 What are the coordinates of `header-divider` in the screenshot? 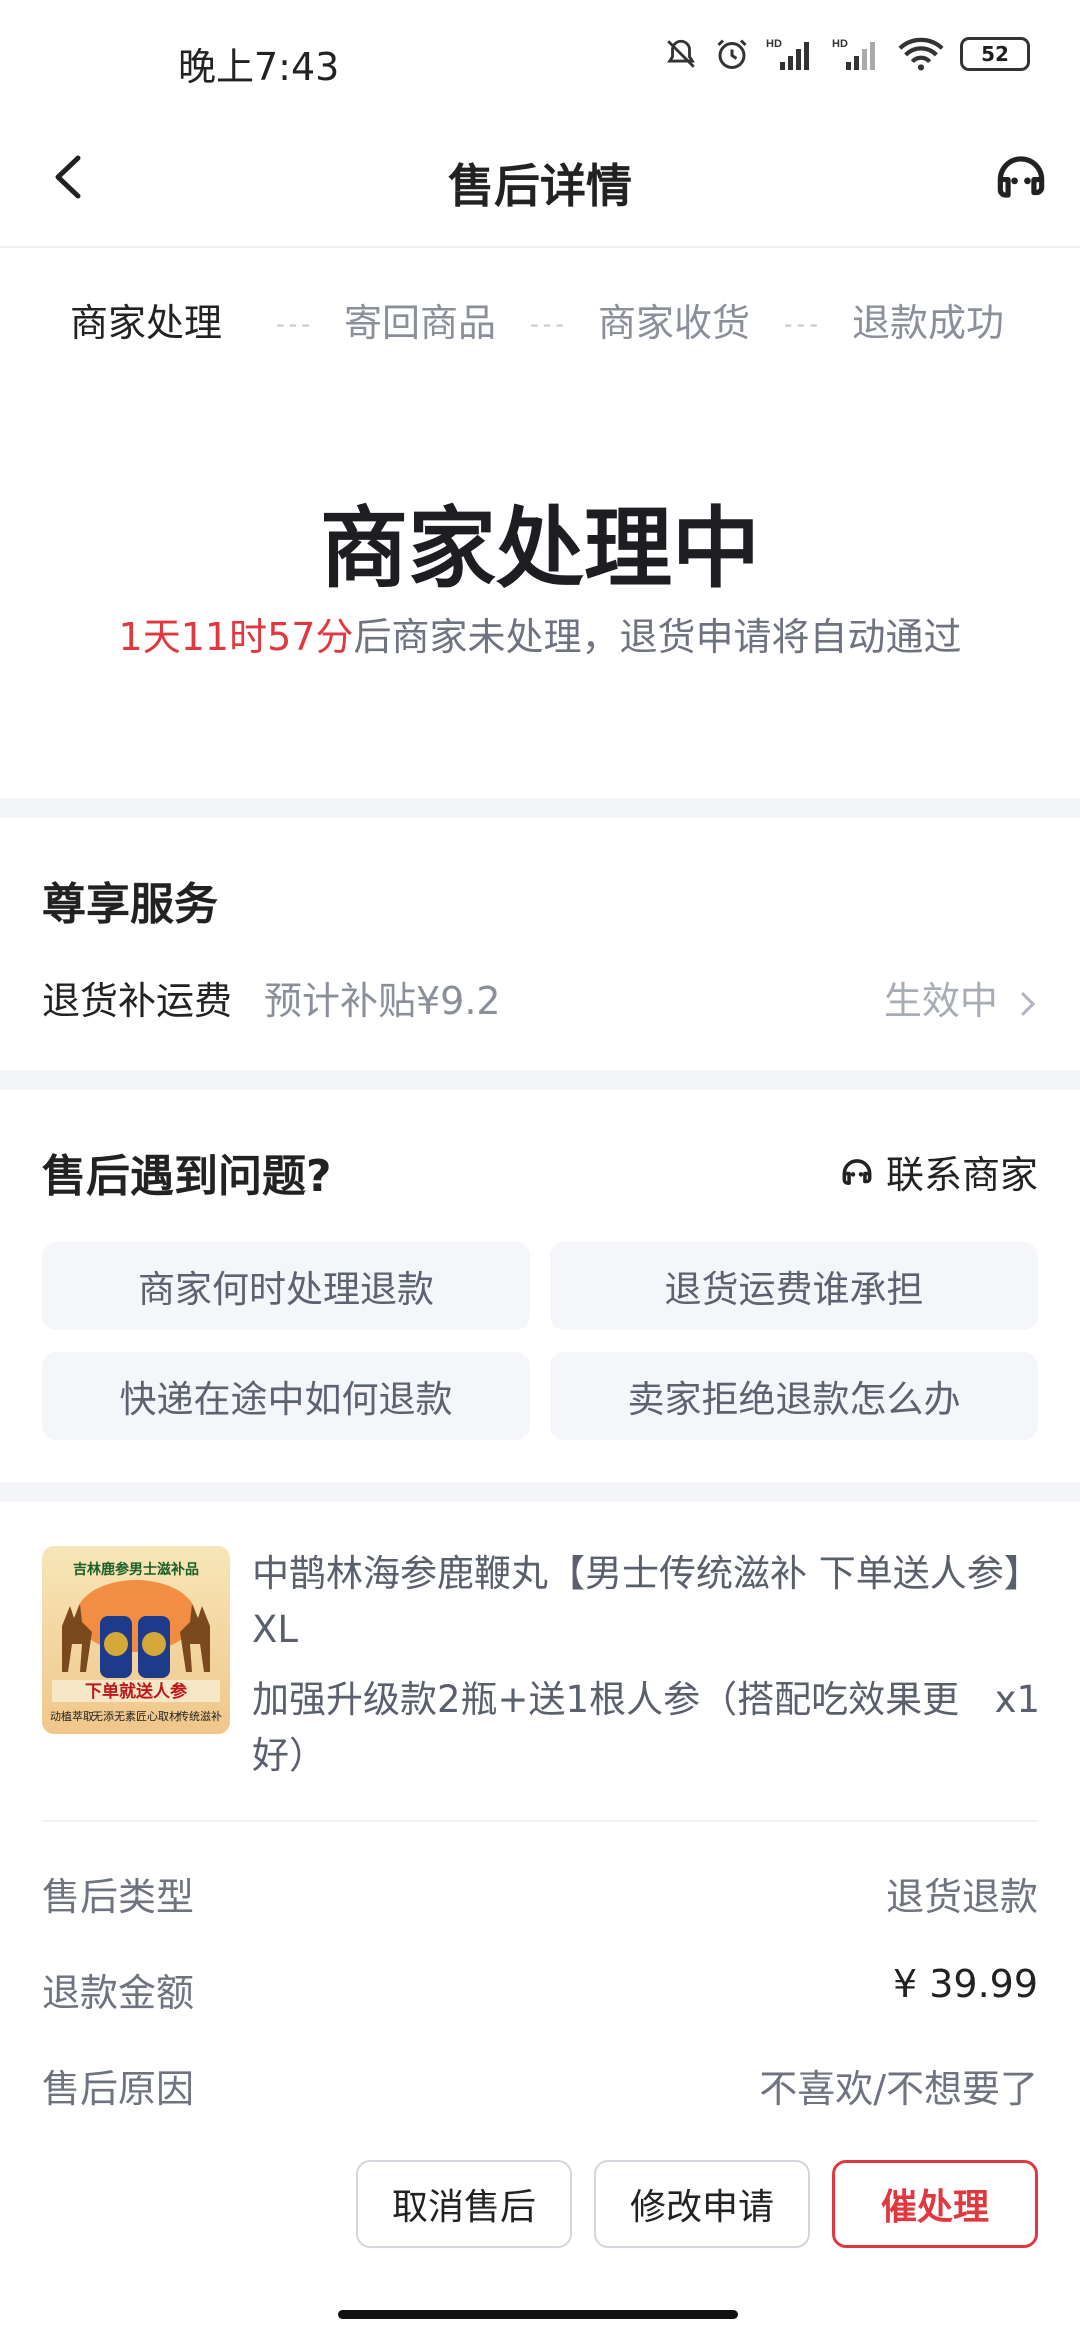 It's located at (540, 247).